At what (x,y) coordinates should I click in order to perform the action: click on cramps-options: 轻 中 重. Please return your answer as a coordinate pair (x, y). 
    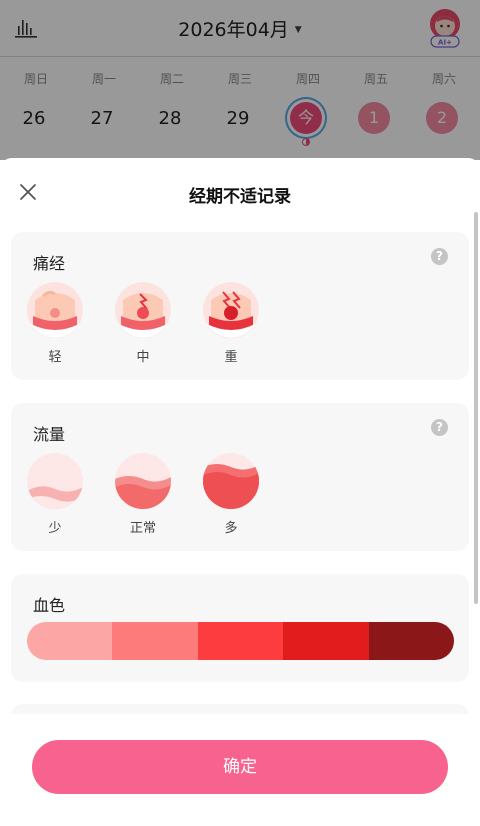
    Looking at the image, I should click on (159, 324).